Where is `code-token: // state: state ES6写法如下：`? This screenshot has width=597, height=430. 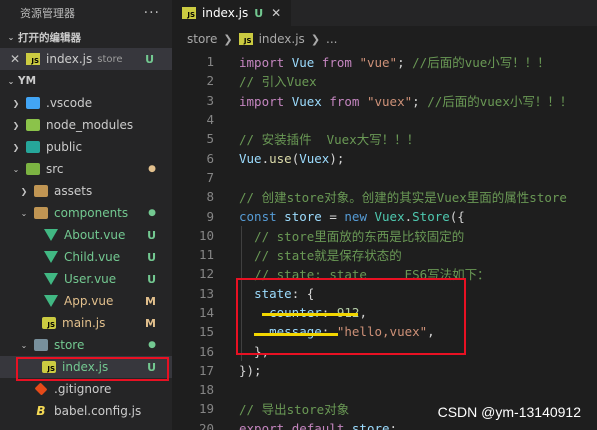 code-token: // state: state ES6写法如下： is located at coordinates (372, 275).